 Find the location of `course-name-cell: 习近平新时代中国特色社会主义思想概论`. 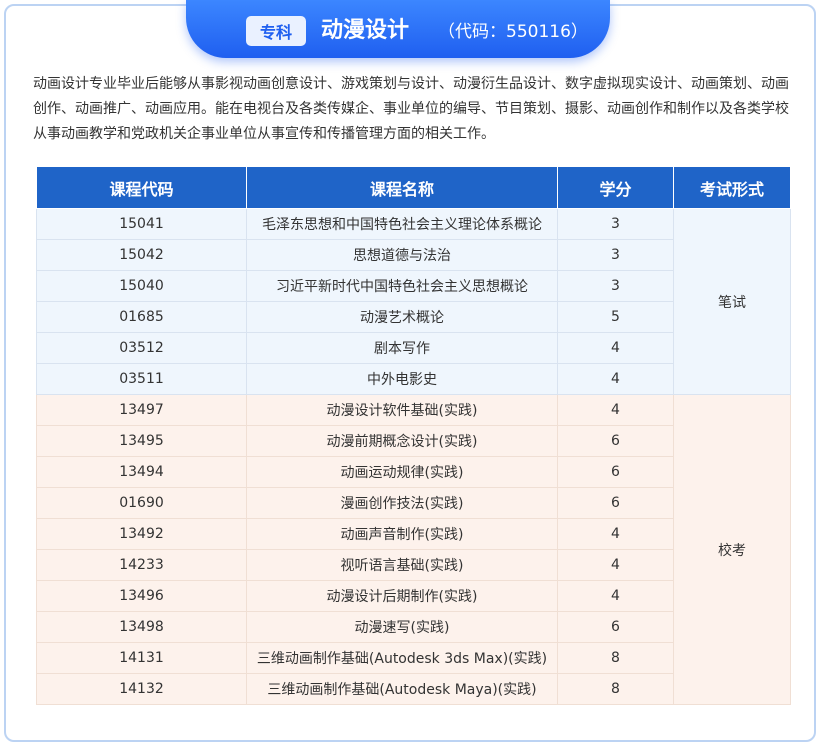

course-name-cell: 习近平新时代中国特色社会主义思想概论 is located at coordinates (402, 286).